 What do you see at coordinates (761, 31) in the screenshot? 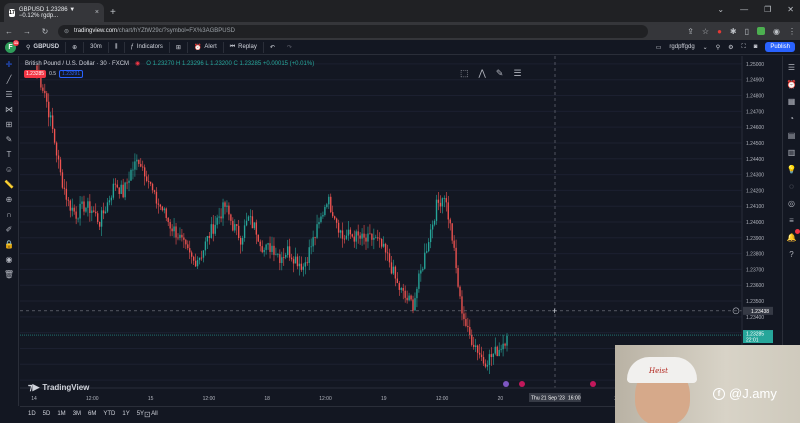
I see `extension-green-icon` at bounding box center [761, 31].